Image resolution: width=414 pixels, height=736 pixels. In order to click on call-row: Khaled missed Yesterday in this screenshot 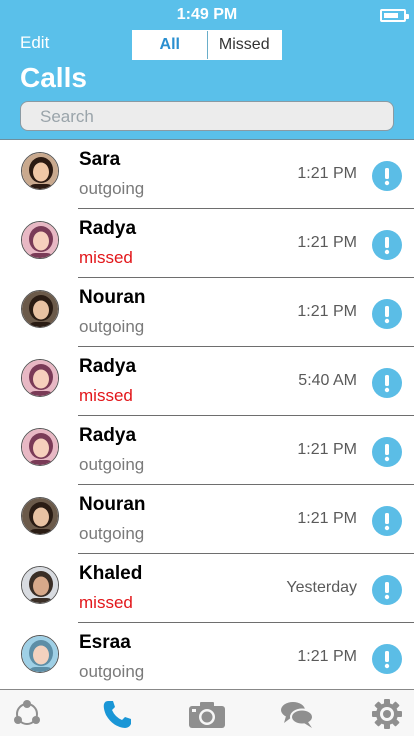, I will do `click(207, 588)`.